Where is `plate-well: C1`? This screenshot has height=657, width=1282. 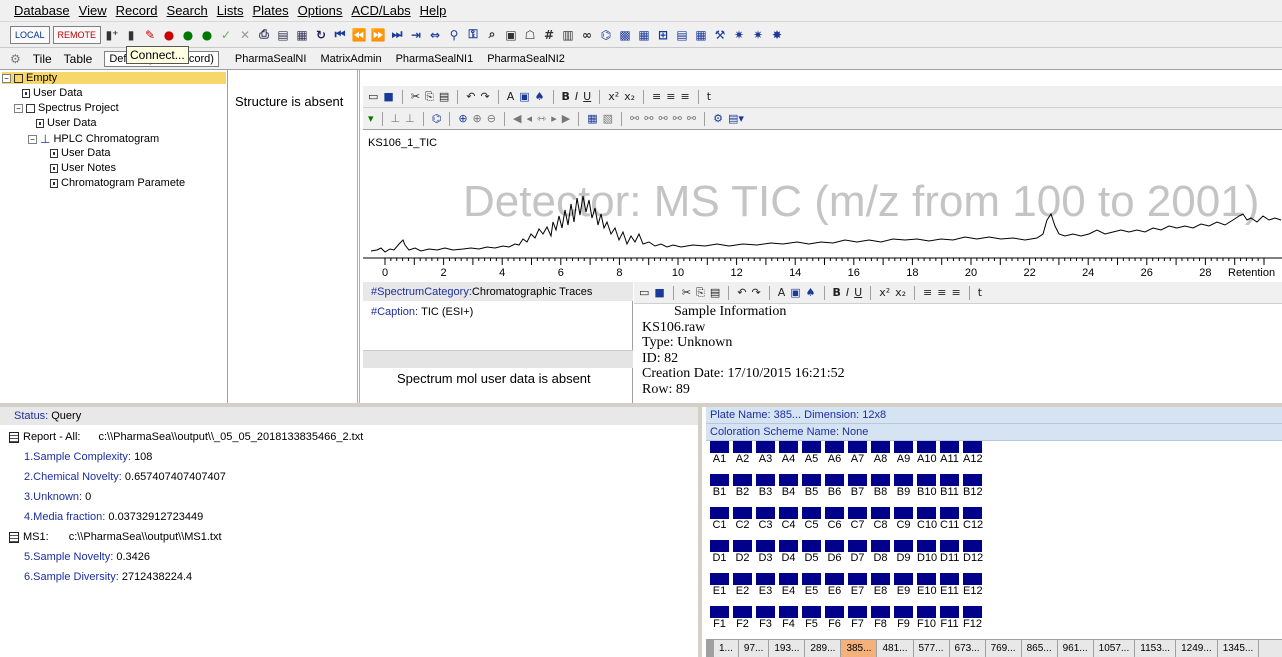 plate-well: C1 is located at coordinates (719, 519).